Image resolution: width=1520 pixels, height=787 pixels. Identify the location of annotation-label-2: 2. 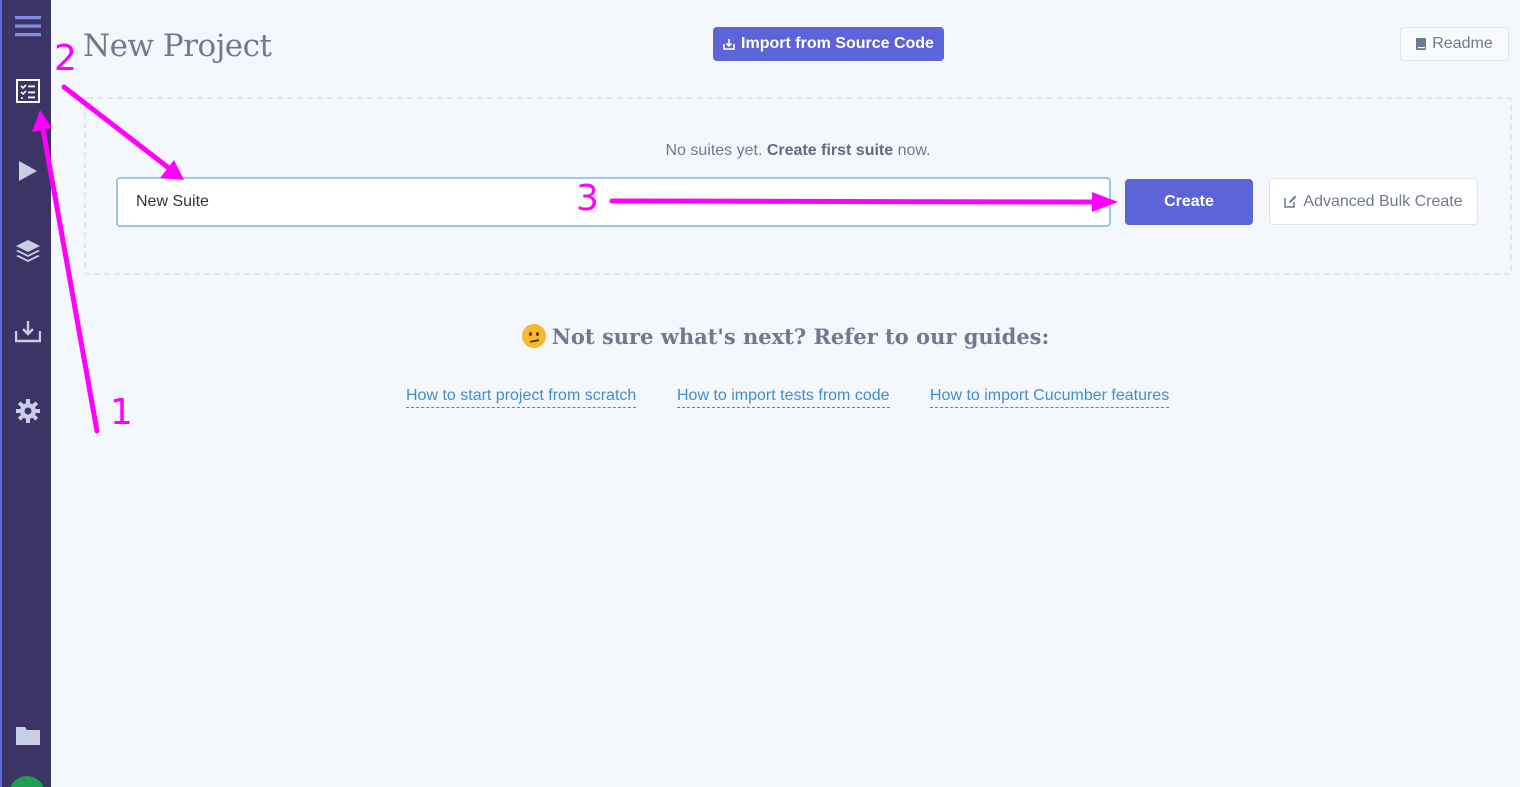
(65, 58).